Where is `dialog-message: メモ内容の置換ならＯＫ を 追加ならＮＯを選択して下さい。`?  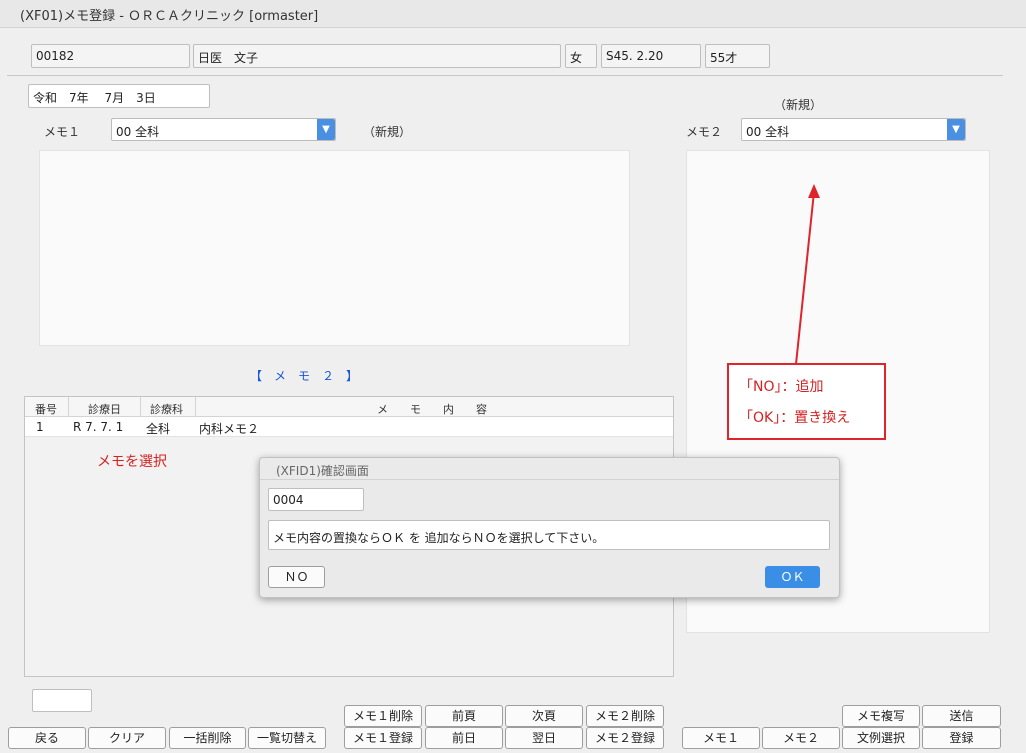 dialog-message: メモ内容の置換ならＯＫ を 追加ならＮＯを選択して下さい。 is located at coordinates (549, 535).